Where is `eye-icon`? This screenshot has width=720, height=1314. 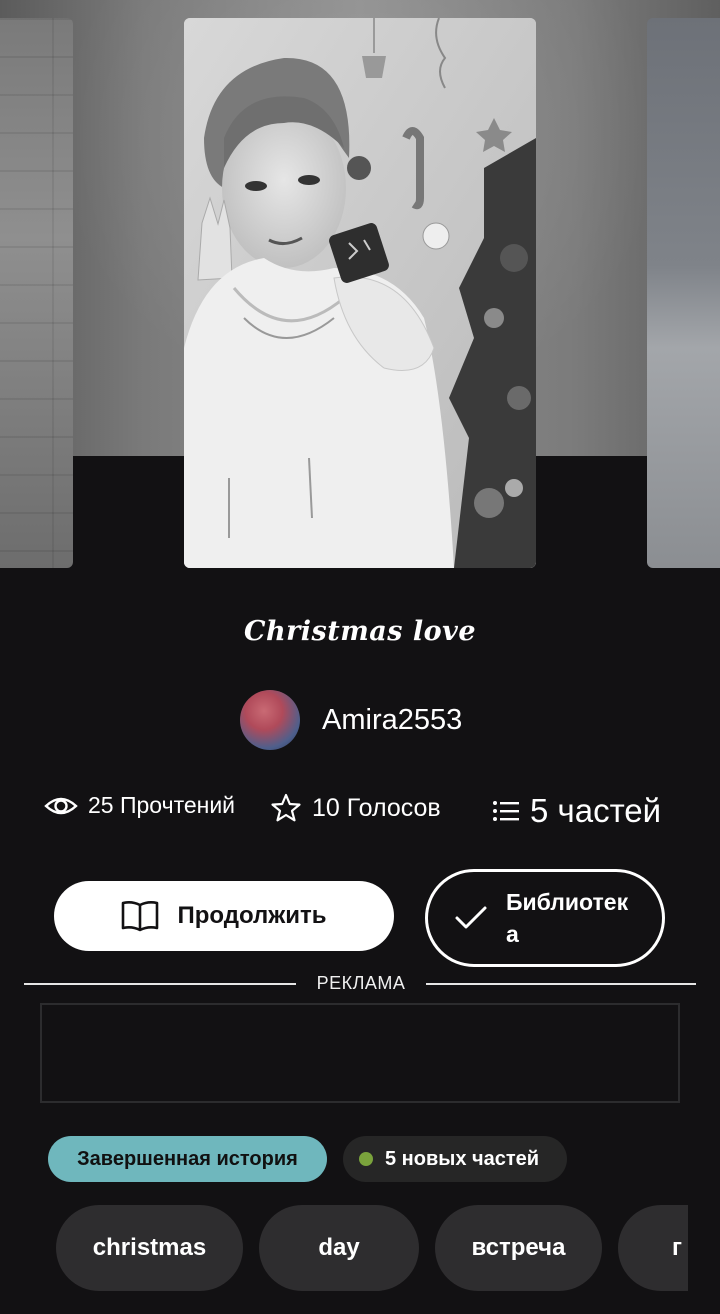 eye-icon is located at coordinates (61, 805).